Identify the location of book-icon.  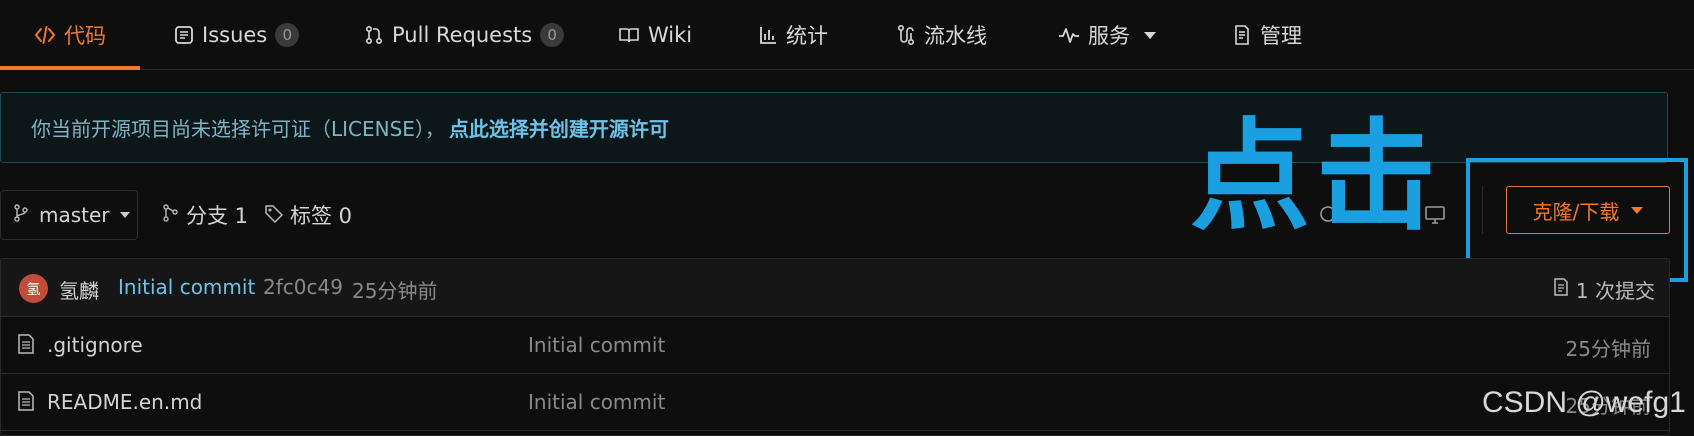
(629, 35).